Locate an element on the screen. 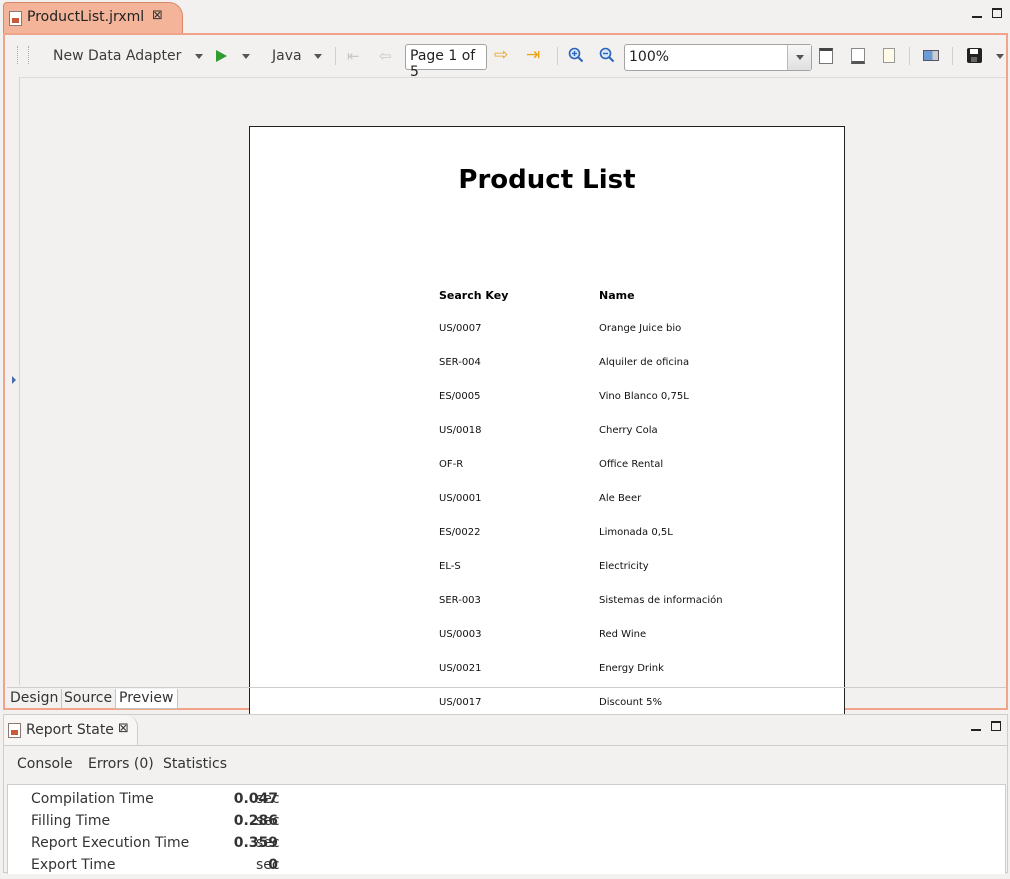  datasource-icon is located at coordinates (23, 55).